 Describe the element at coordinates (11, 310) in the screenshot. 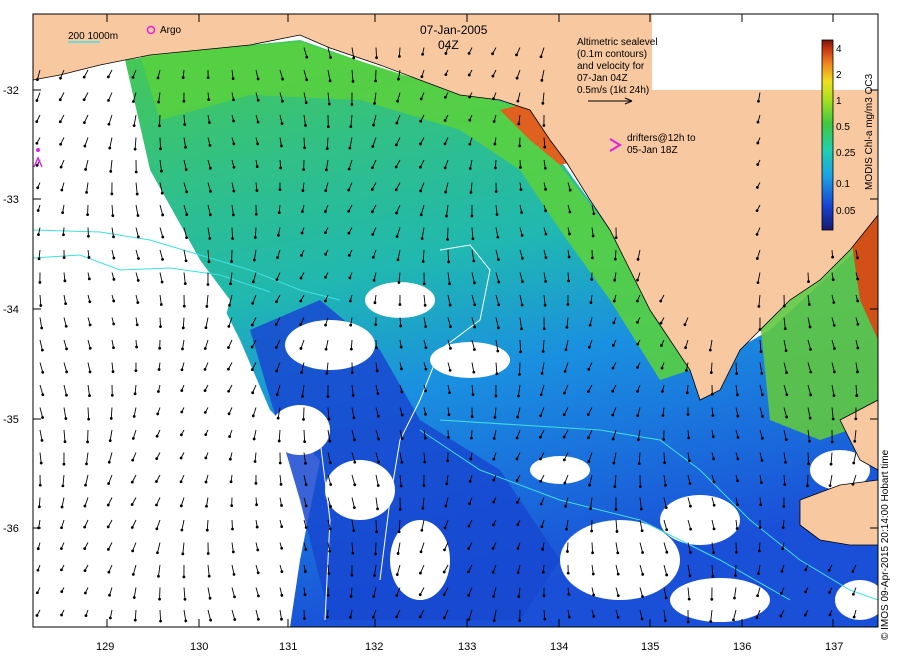

I see `latitude-labels: -32 -33 -34 -35 -36` at that location.